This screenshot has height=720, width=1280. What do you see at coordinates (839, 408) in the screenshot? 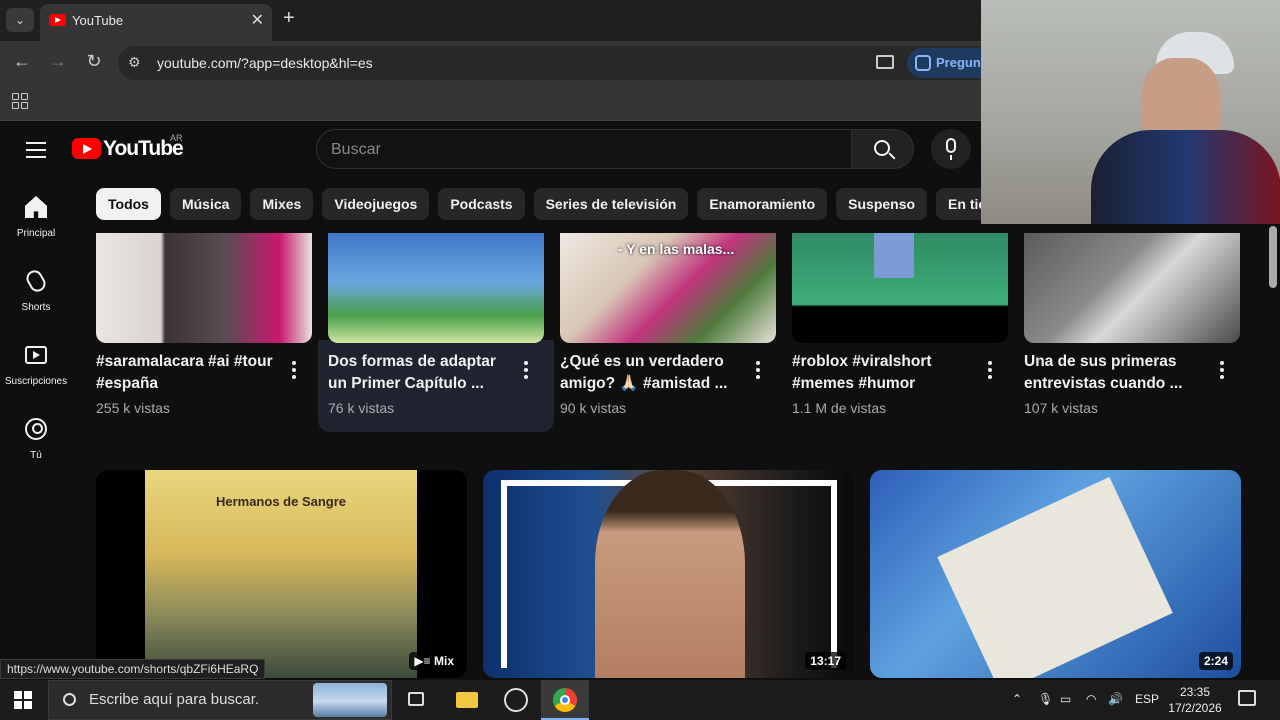
I see `short-views: 1.1 M de vistas` at bounding box center [839, 408].